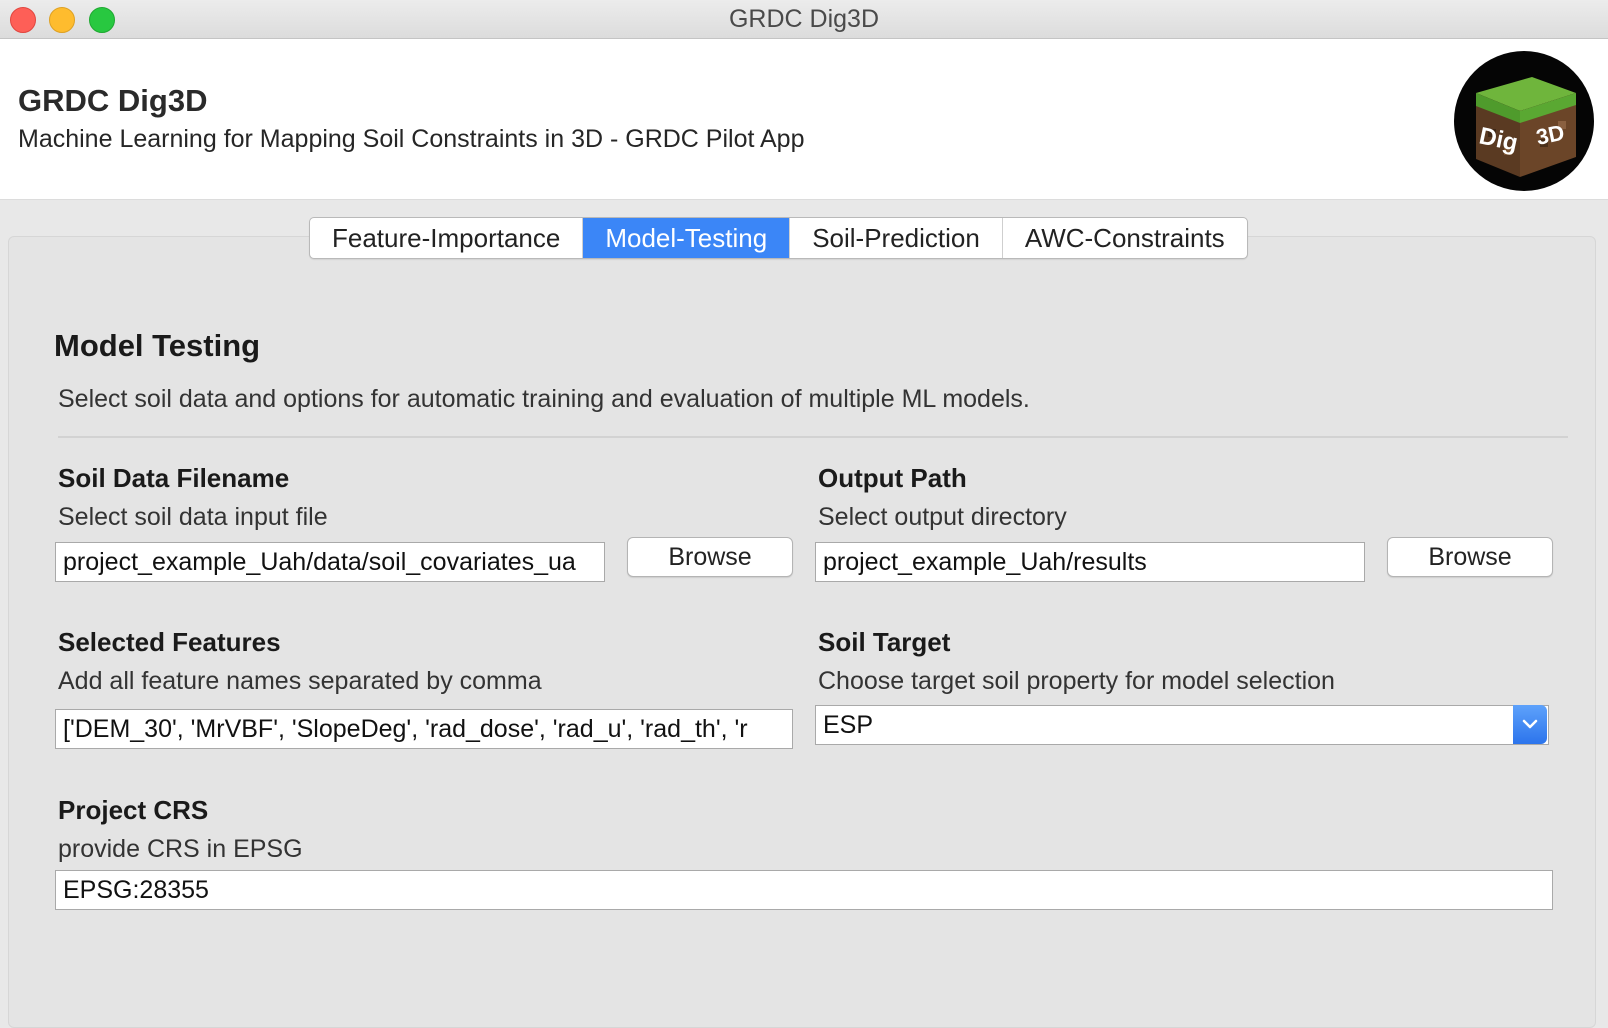 Image resolution: width=1608 pixels, height=1028 pixels. Describe the element at coordinates (180, 849) in the screenshot. I see `project-crs-help: provide CRS in EPSG` at that location.